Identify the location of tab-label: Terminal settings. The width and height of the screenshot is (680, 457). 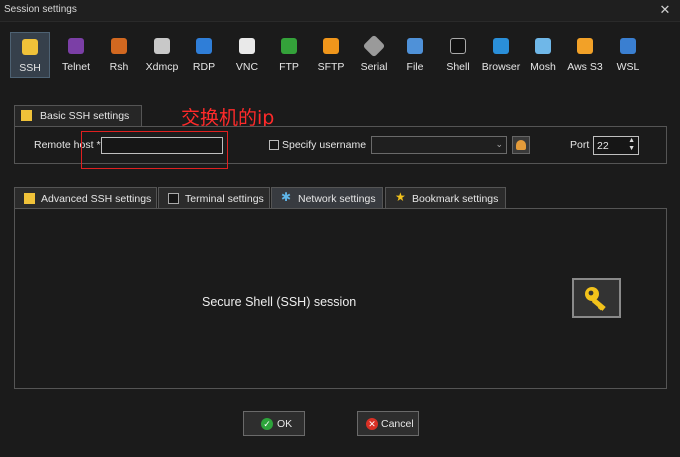
(224, 199).